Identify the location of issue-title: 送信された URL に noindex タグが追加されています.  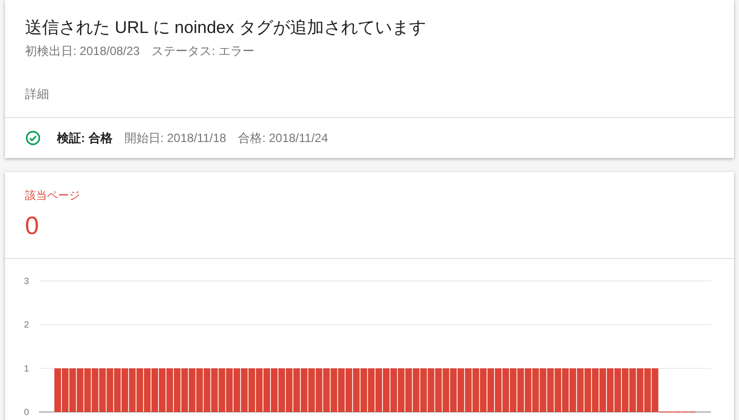
(226, 28).